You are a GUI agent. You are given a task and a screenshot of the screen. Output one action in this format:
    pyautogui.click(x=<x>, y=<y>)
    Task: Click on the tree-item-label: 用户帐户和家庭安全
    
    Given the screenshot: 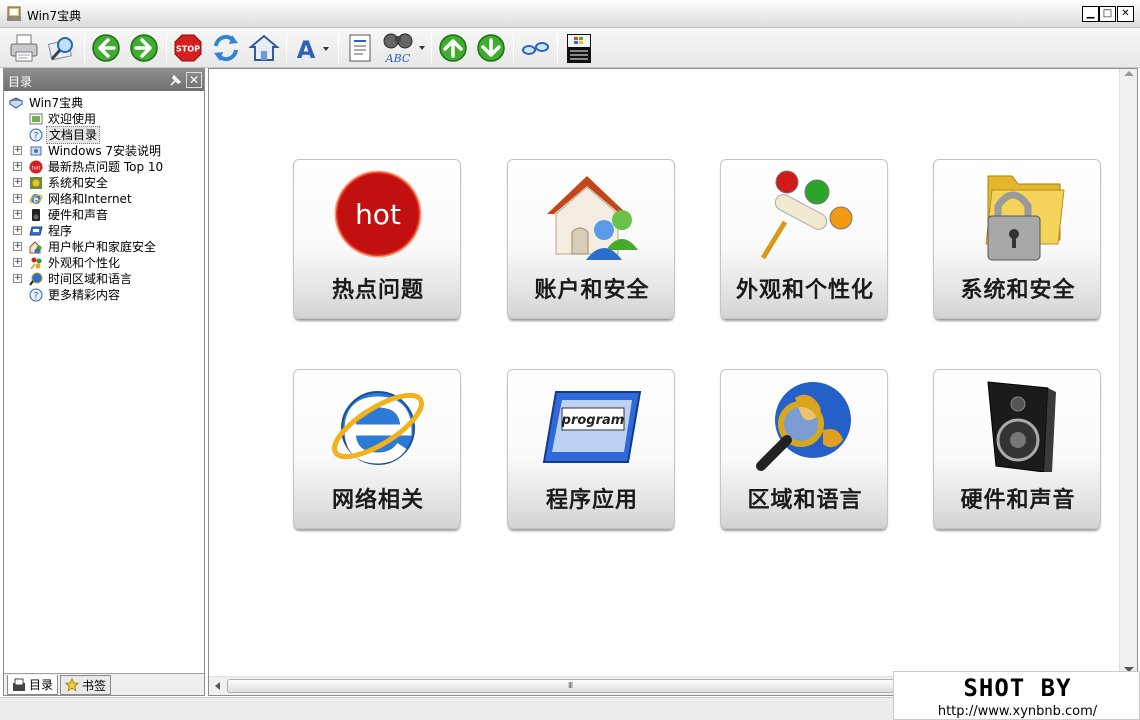 What is the action you would take?
    pyautogui.click(x=102, y=247)
    